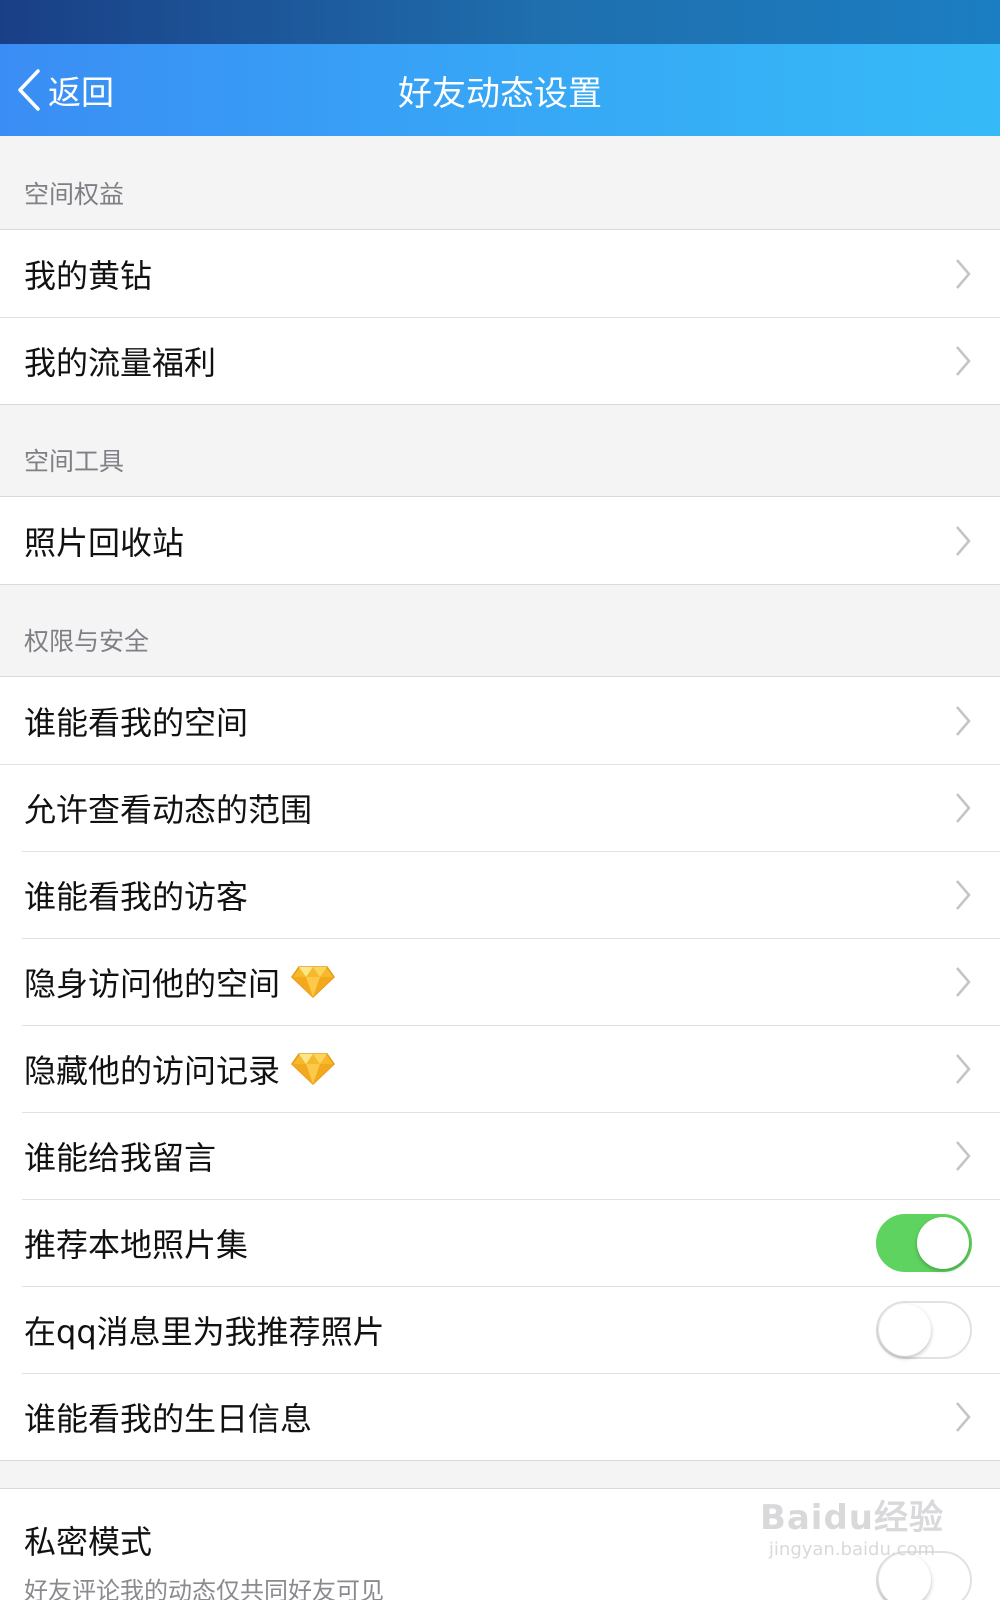 Image resolution: width=1000 pixels, height=1600 pixels. I want to click on watermark-url: jingyan.baidu.com, so click(852, 1549).